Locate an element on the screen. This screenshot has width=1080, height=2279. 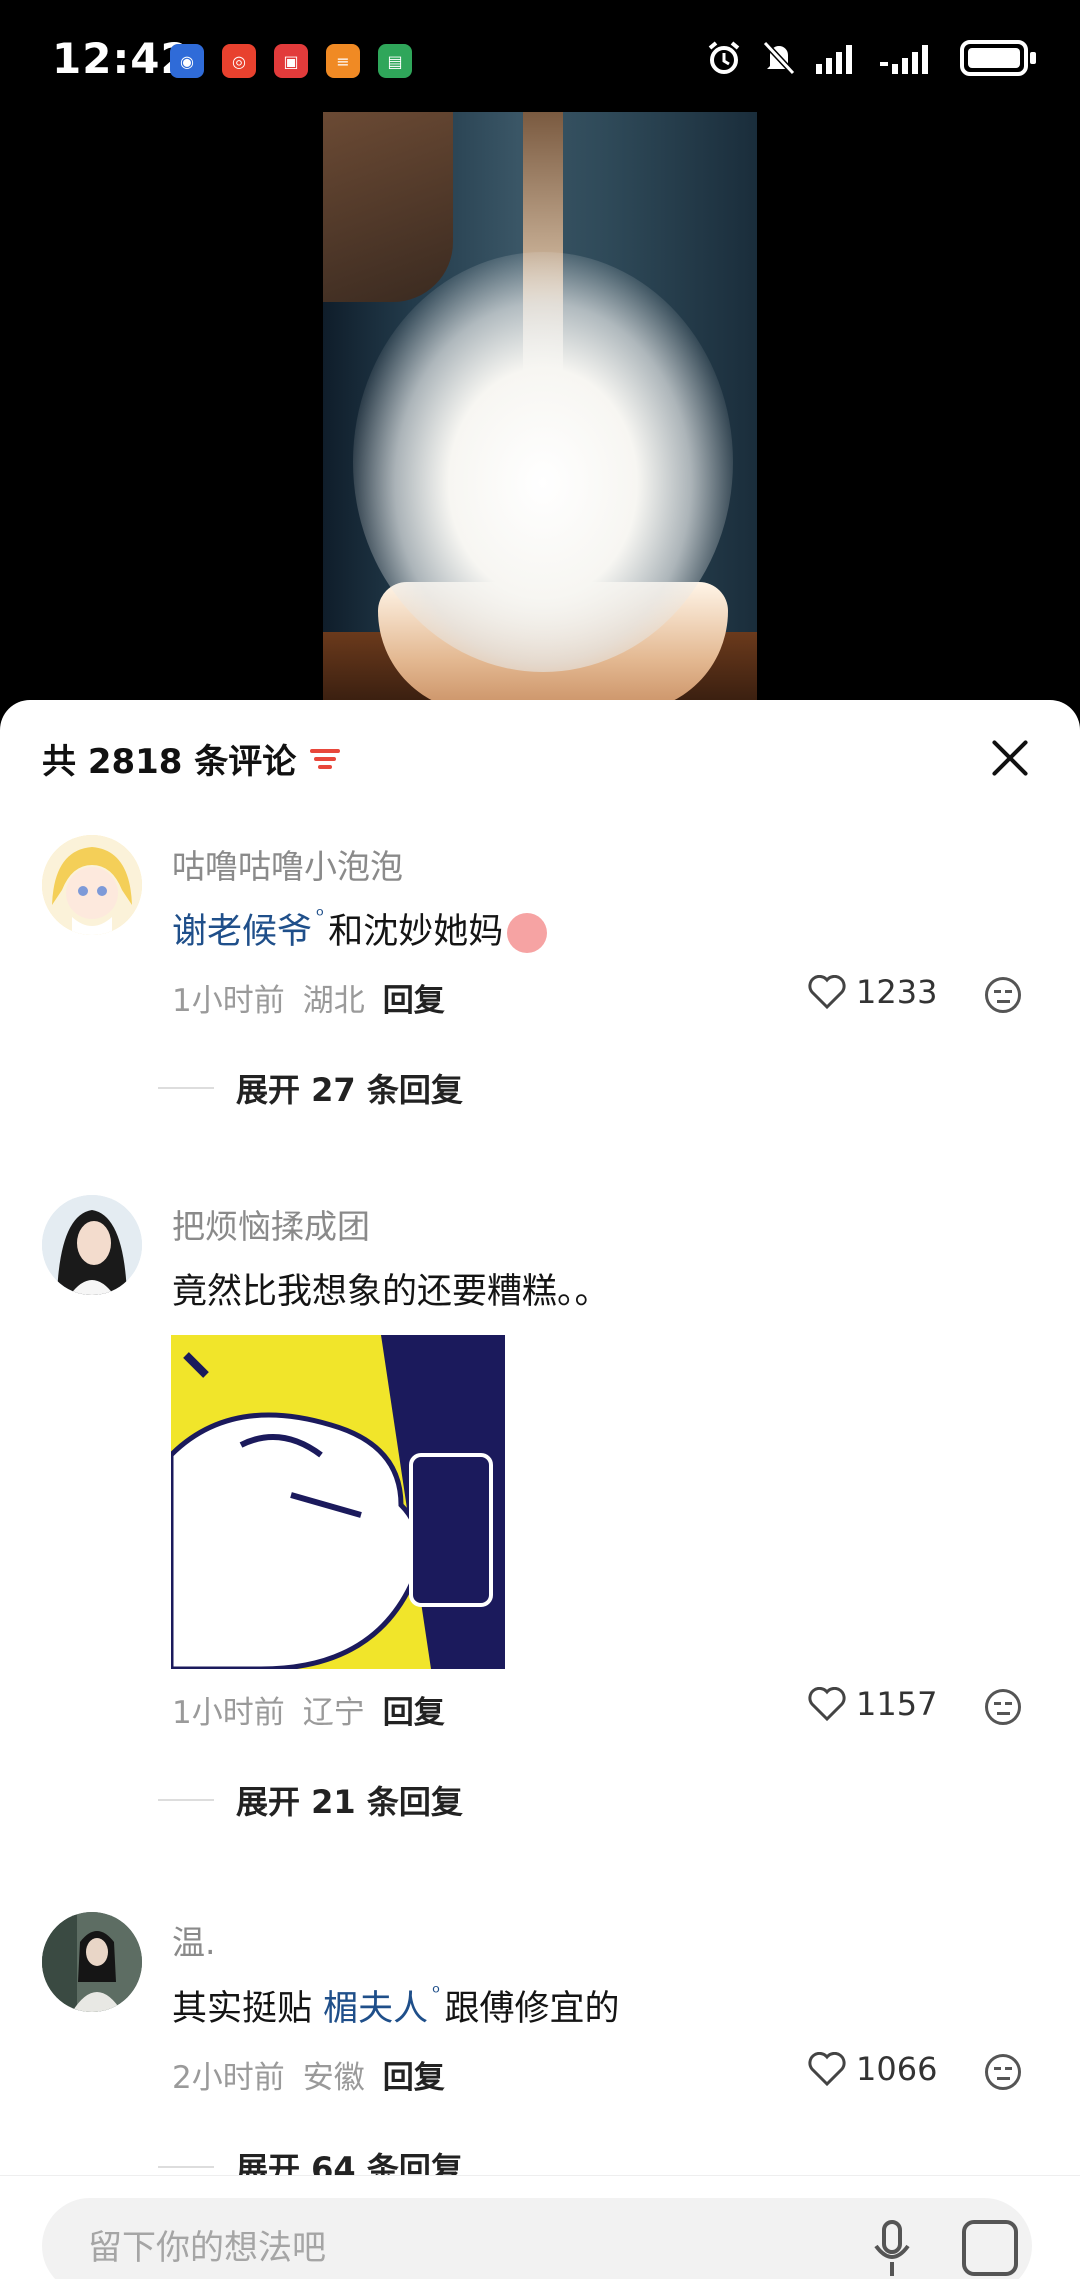
expand-replies-label: 展开 21 条回复 is located at coordinates (349, 1802).